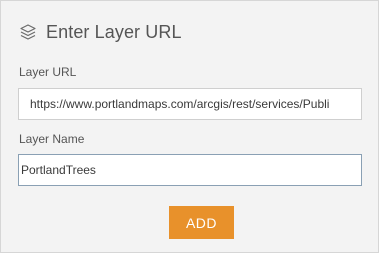 This screenshot has width=379, height=253. I want to click on layer-url-input, so click(190, 104).